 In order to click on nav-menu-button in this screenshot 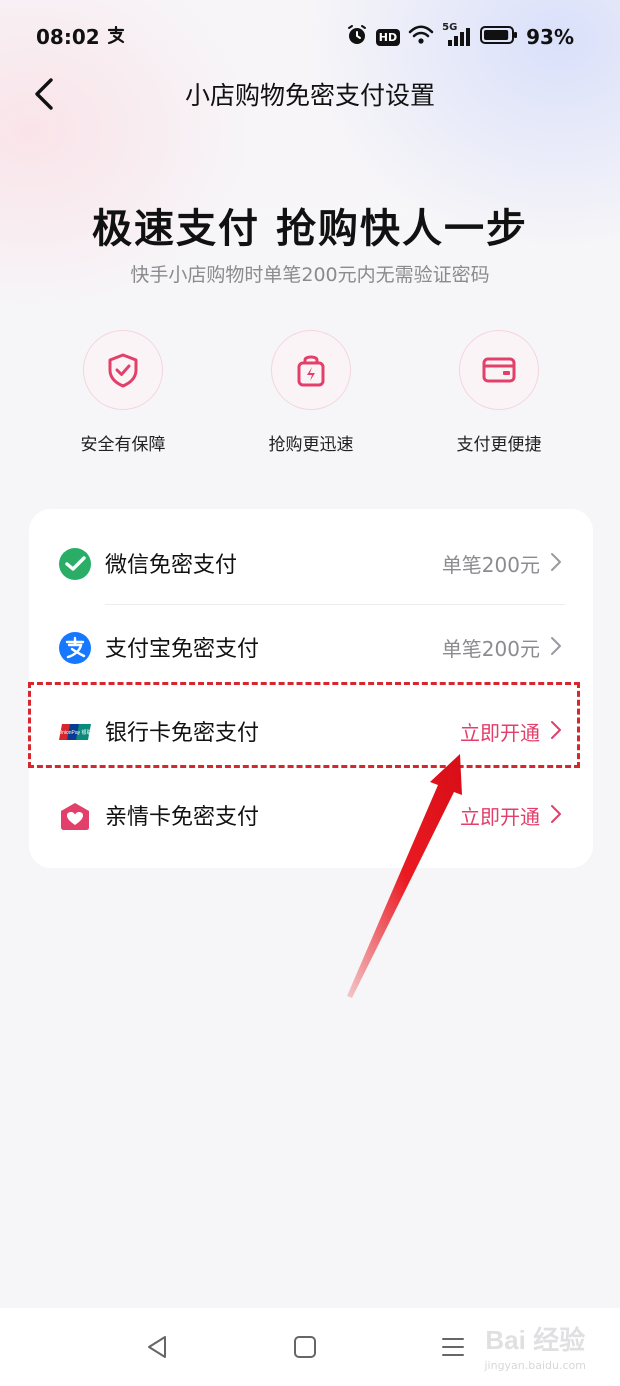, I will do `click(453, 1347)`.